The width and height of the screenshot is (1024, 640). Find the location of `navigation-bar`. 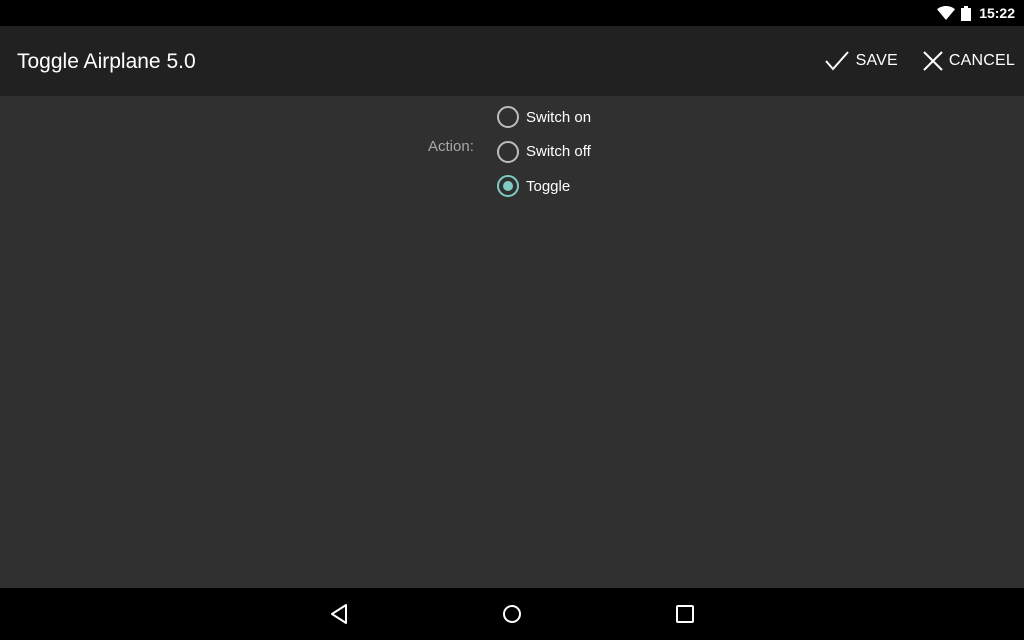

navigation-bar is located at coordinates (512, 614).